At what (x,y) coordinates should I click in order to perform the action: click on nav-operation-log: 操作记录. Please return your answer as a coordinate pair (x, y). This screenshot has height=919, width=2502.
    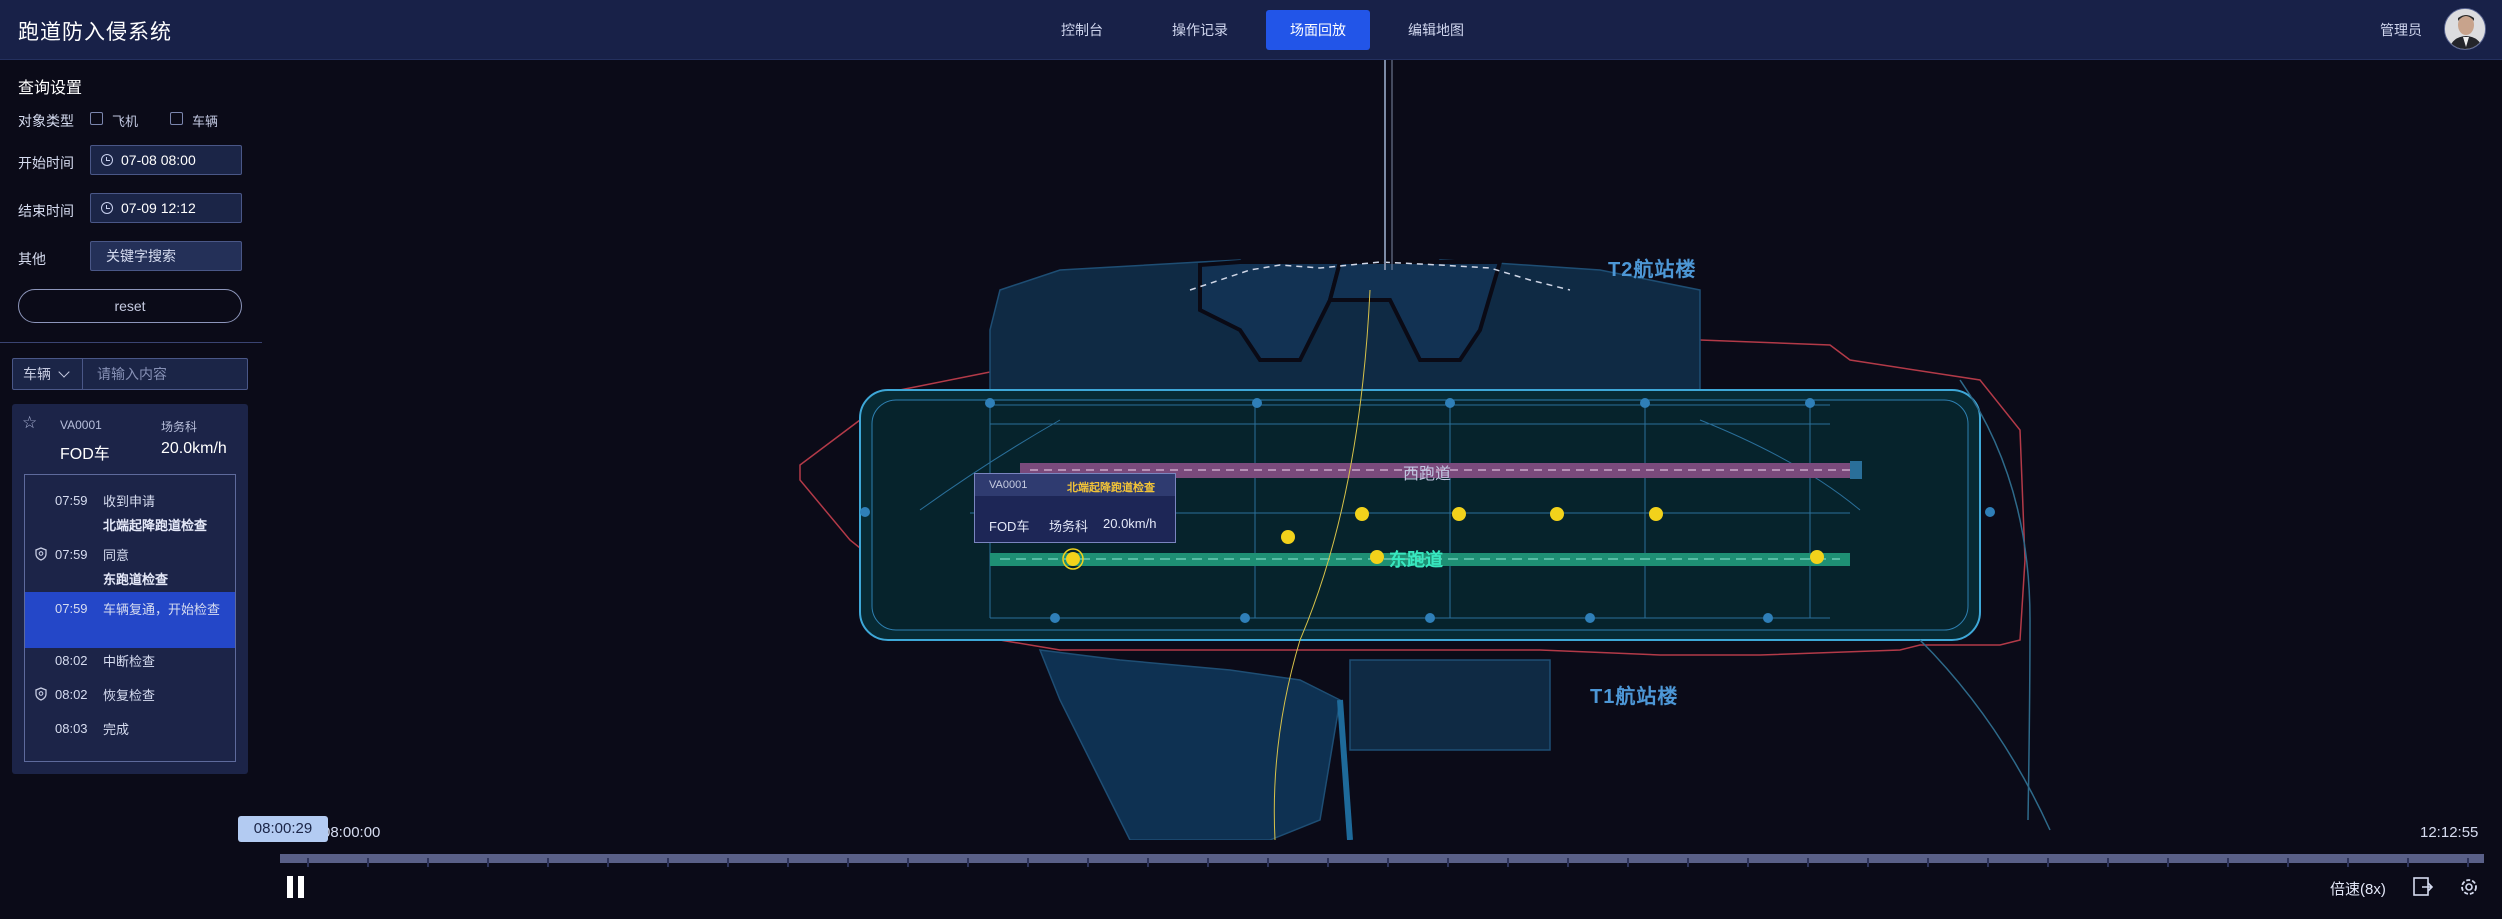
    Looking at the image, I should click on (1200, 30).